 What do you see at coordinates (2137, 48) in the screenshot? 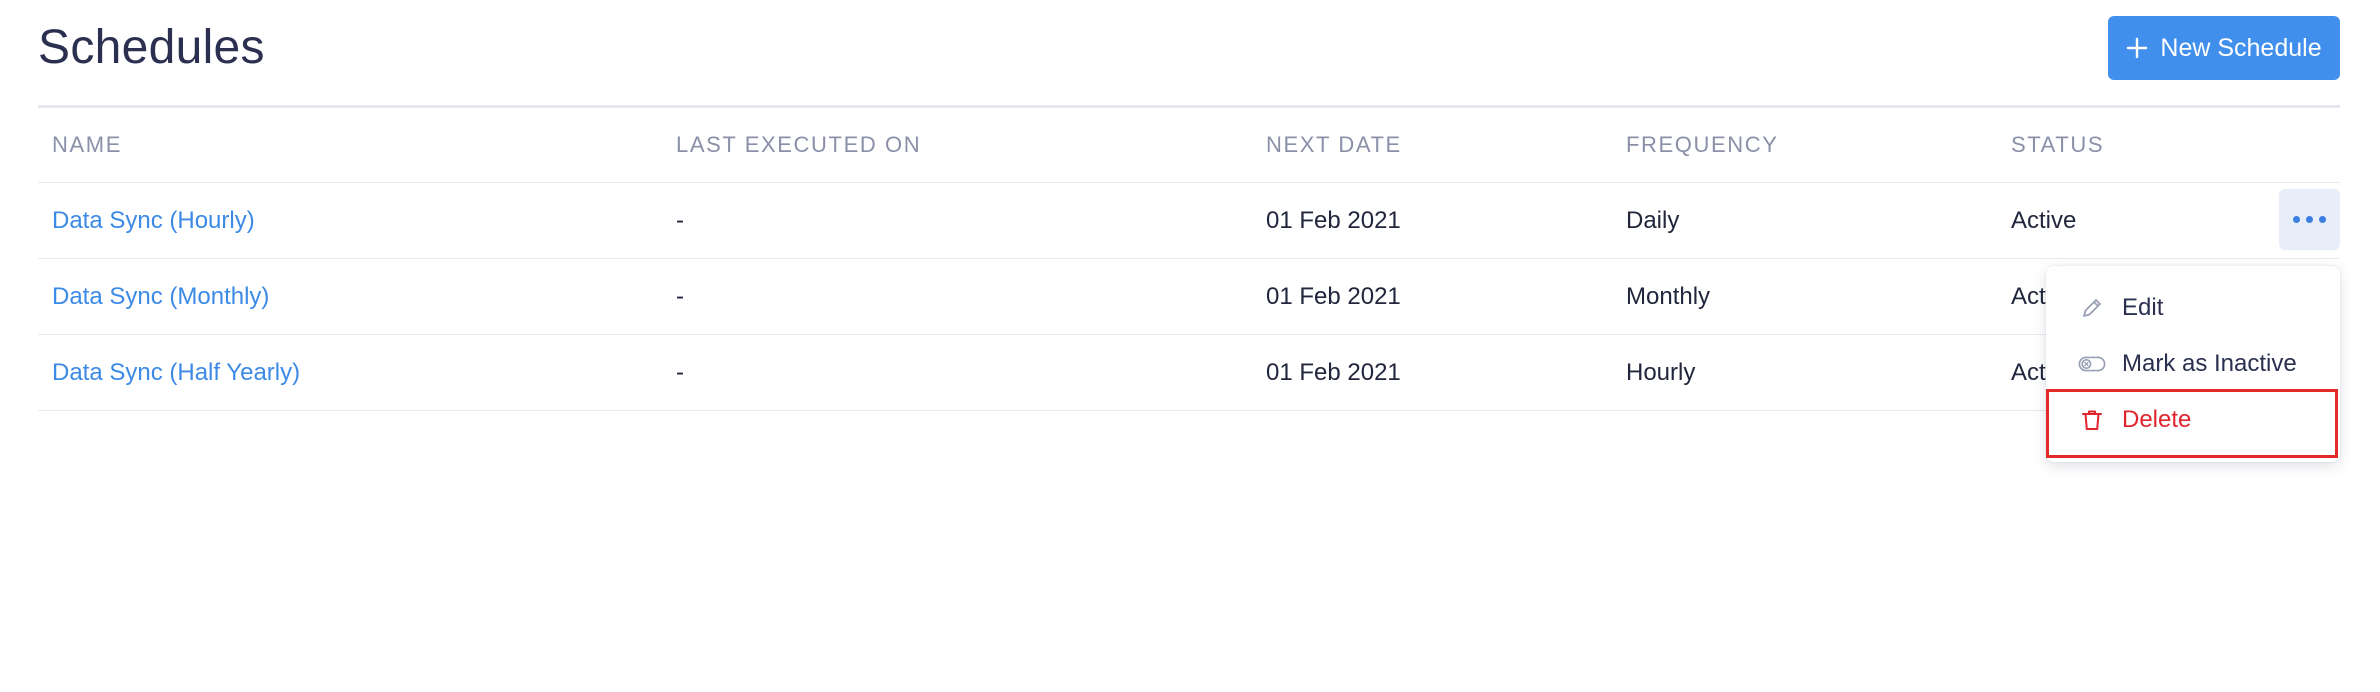
I see `plus-icon` at bounding box center [2137, 48].